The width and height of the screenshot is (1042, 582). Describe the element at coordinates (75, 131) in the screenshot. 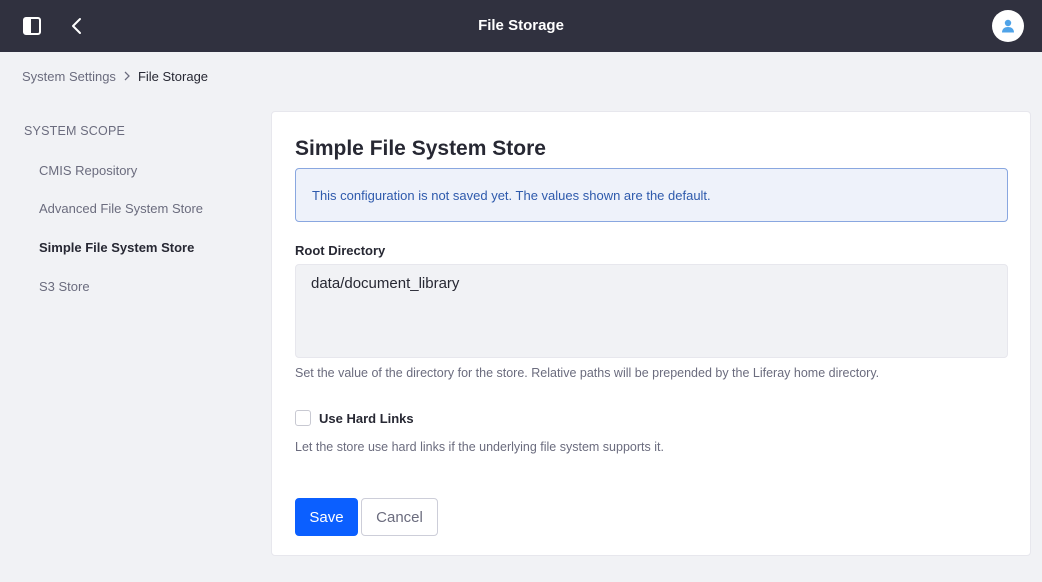

I see `sidebar-heading: SYSTEM SCOPE` at that location.